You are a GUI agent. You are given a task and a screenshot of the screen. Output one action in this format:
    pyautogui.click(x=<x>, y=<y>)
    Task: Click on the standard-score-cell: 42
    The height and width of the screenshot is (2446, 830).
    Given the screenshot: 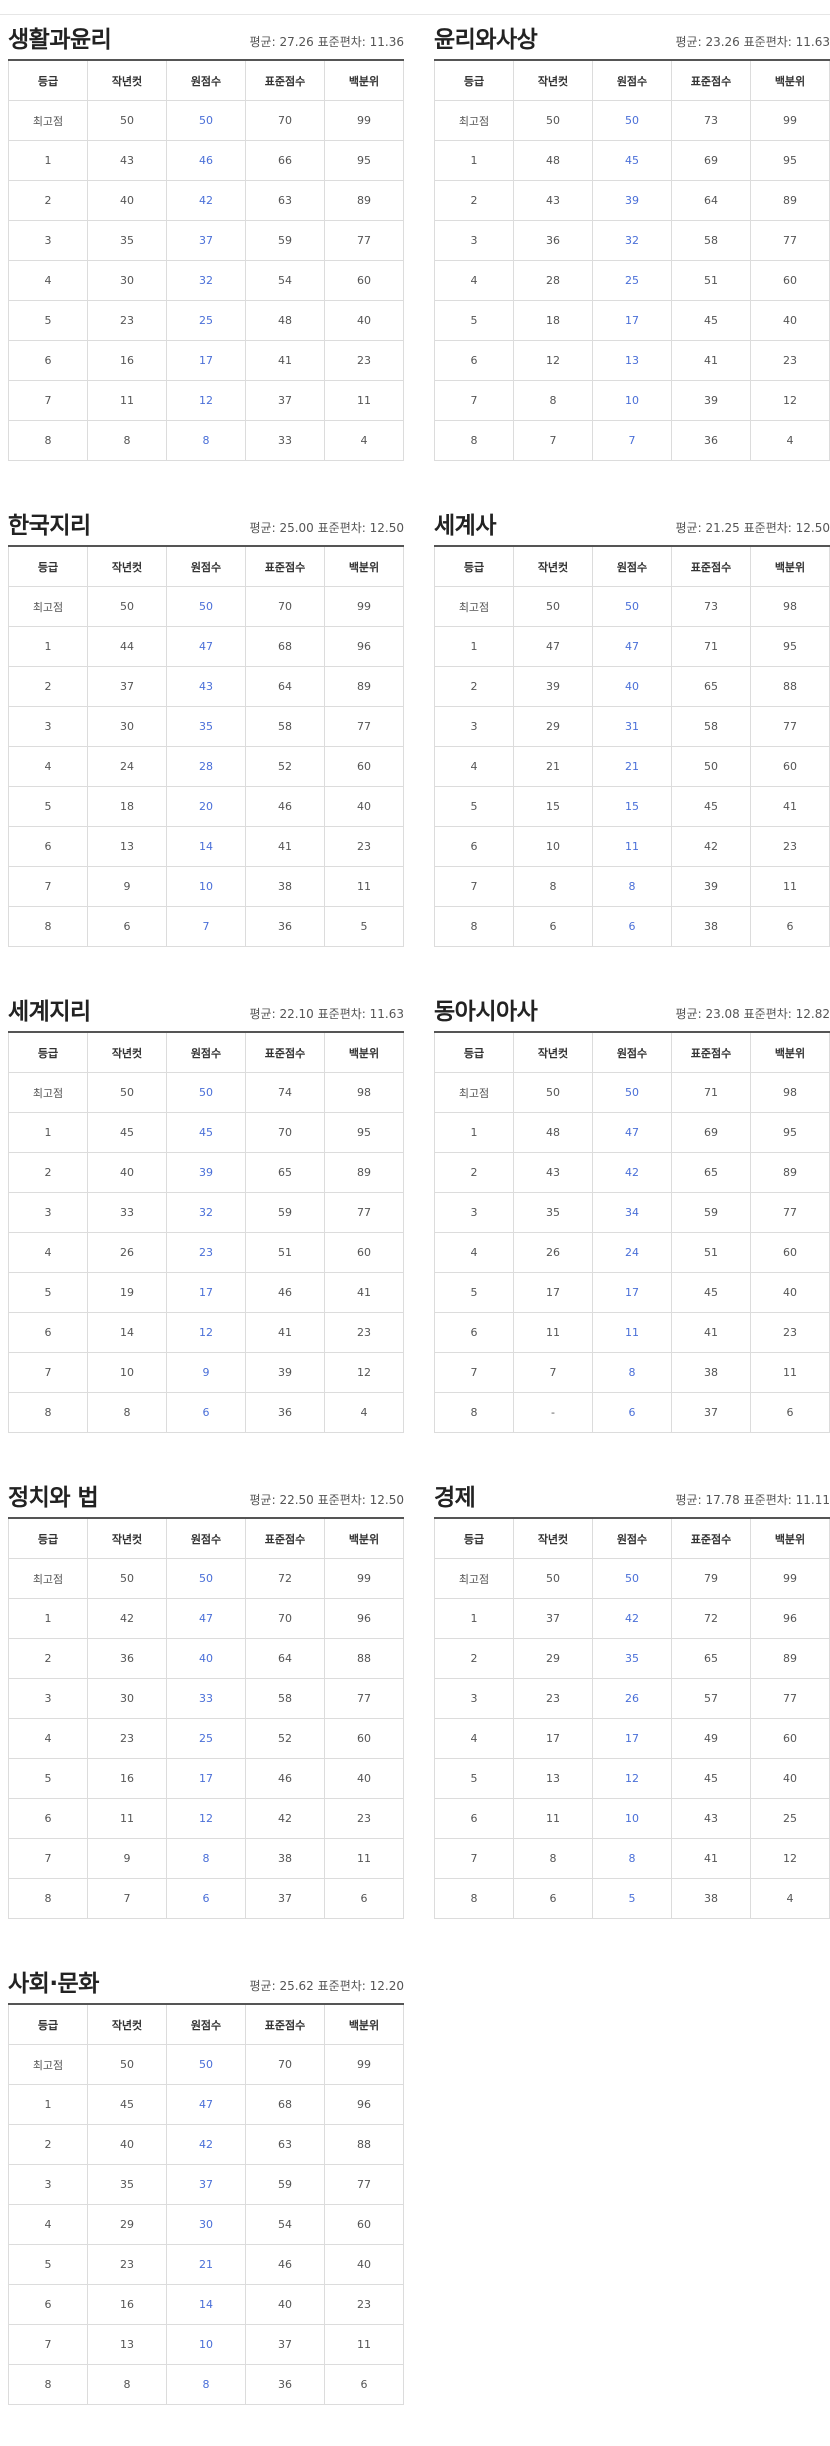 What is the action you would take?
    pyautogui.click(x=285, y=1818)
    